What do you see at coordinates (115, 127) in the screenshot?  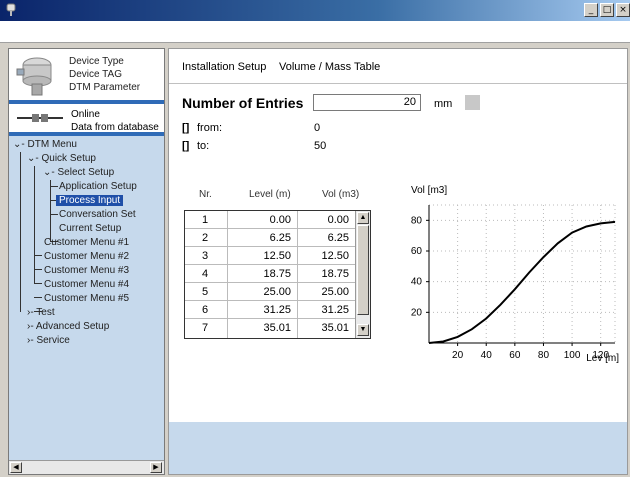 I see `data-source-text: Data from database` at bounding box center [115, 127].